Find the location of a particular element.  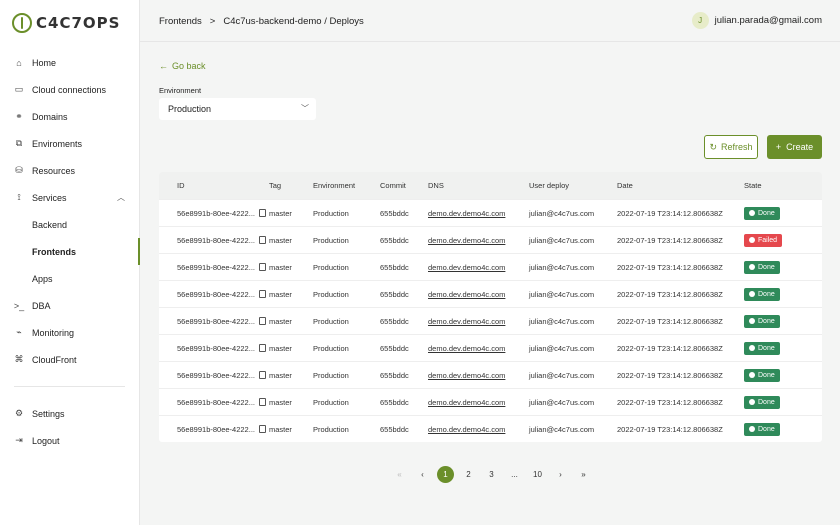

refresh-button: ↻ Refresh is located at coordinates (731, 147).